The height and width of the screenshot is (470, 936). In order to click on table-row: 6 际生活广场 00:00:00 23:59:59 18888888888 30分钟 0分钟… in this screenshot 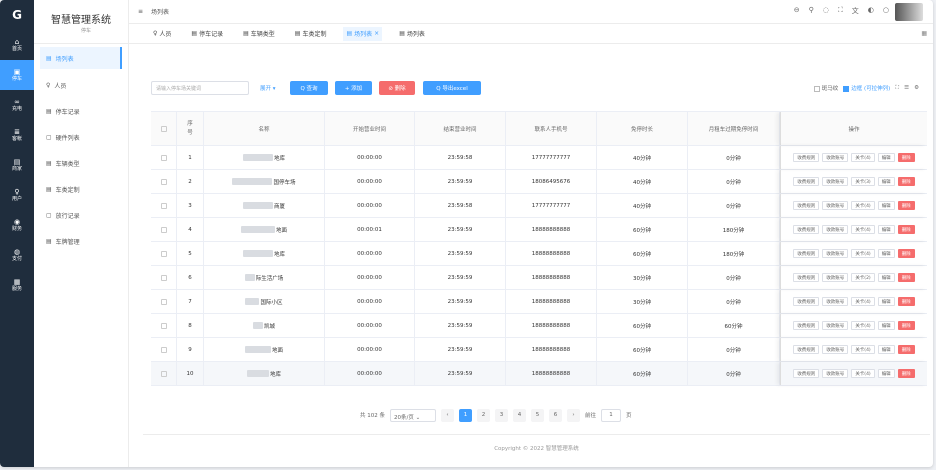, I will do `click(539, 278)`.